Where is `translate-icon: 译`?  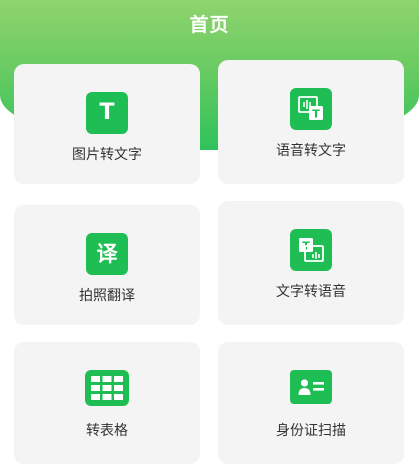 translate-icon: 译 is located at coordinates (107, 254).